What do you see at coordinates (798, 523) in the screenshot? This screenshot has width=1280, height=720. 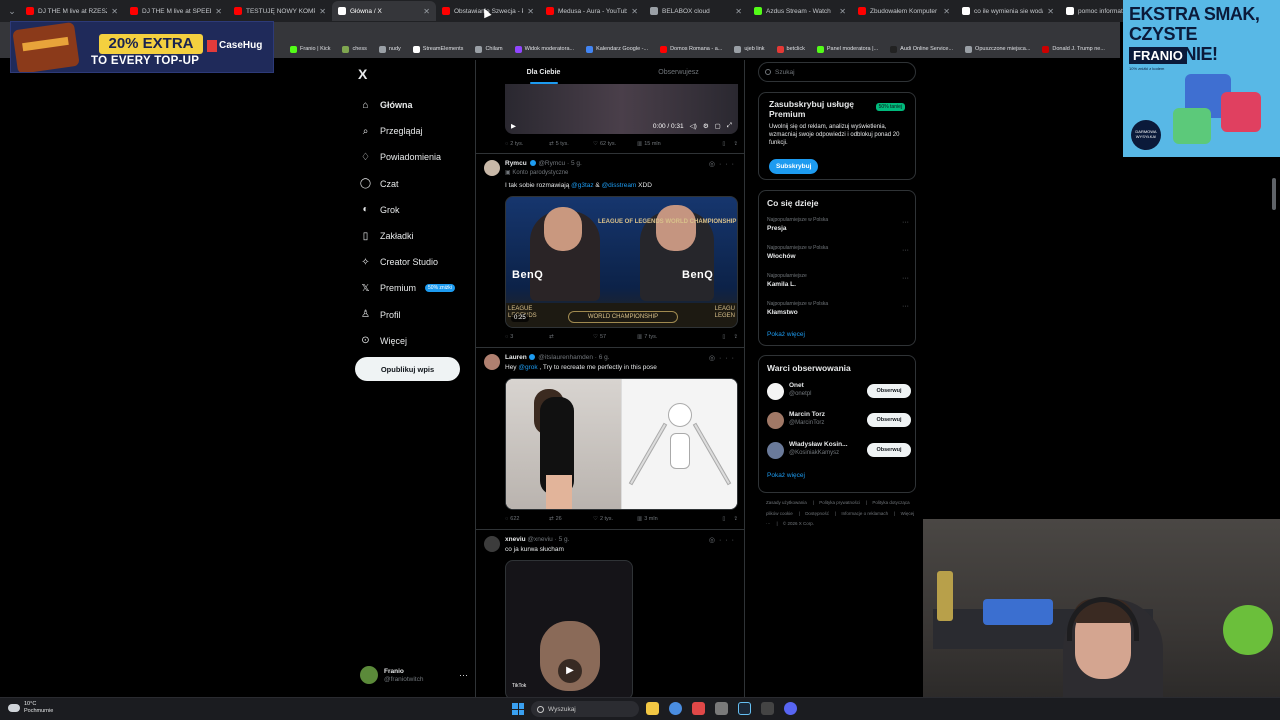 I see `footer-link: © 2026 X Corp.` at bounding box center [798, 523].